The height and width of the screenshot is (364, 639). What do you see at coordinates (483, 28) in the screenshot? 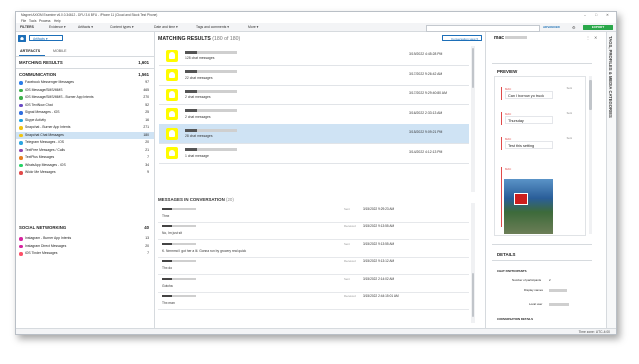
I see `search-input` at bounding box center [483, 28].